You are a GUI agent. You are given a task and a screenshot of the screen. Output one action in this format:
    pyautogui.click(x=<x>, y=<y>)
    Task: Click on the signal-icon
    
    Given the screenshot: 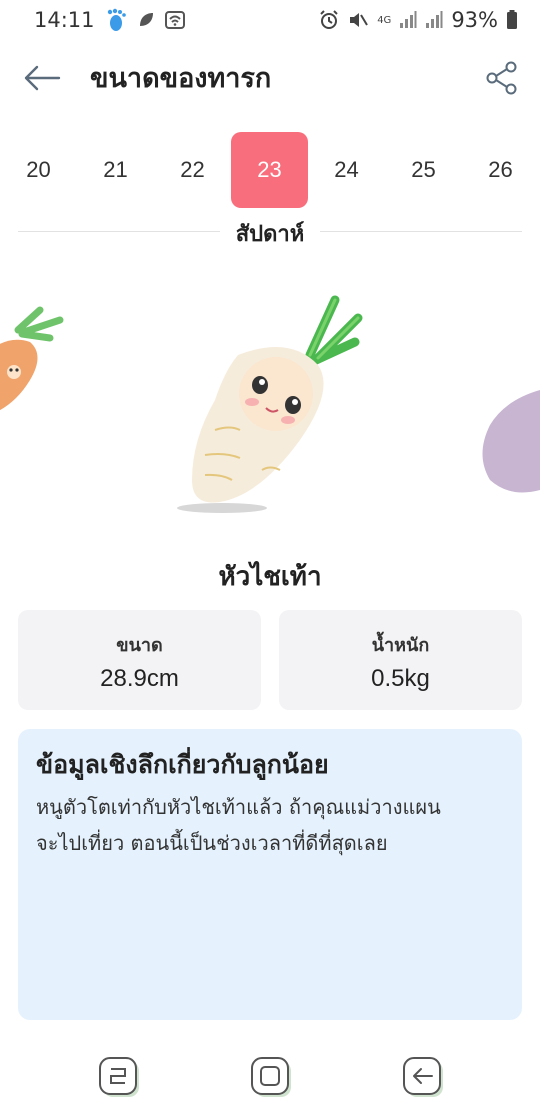 What is the action you would take?
    pyautogui.click(x=408, y=20)
    